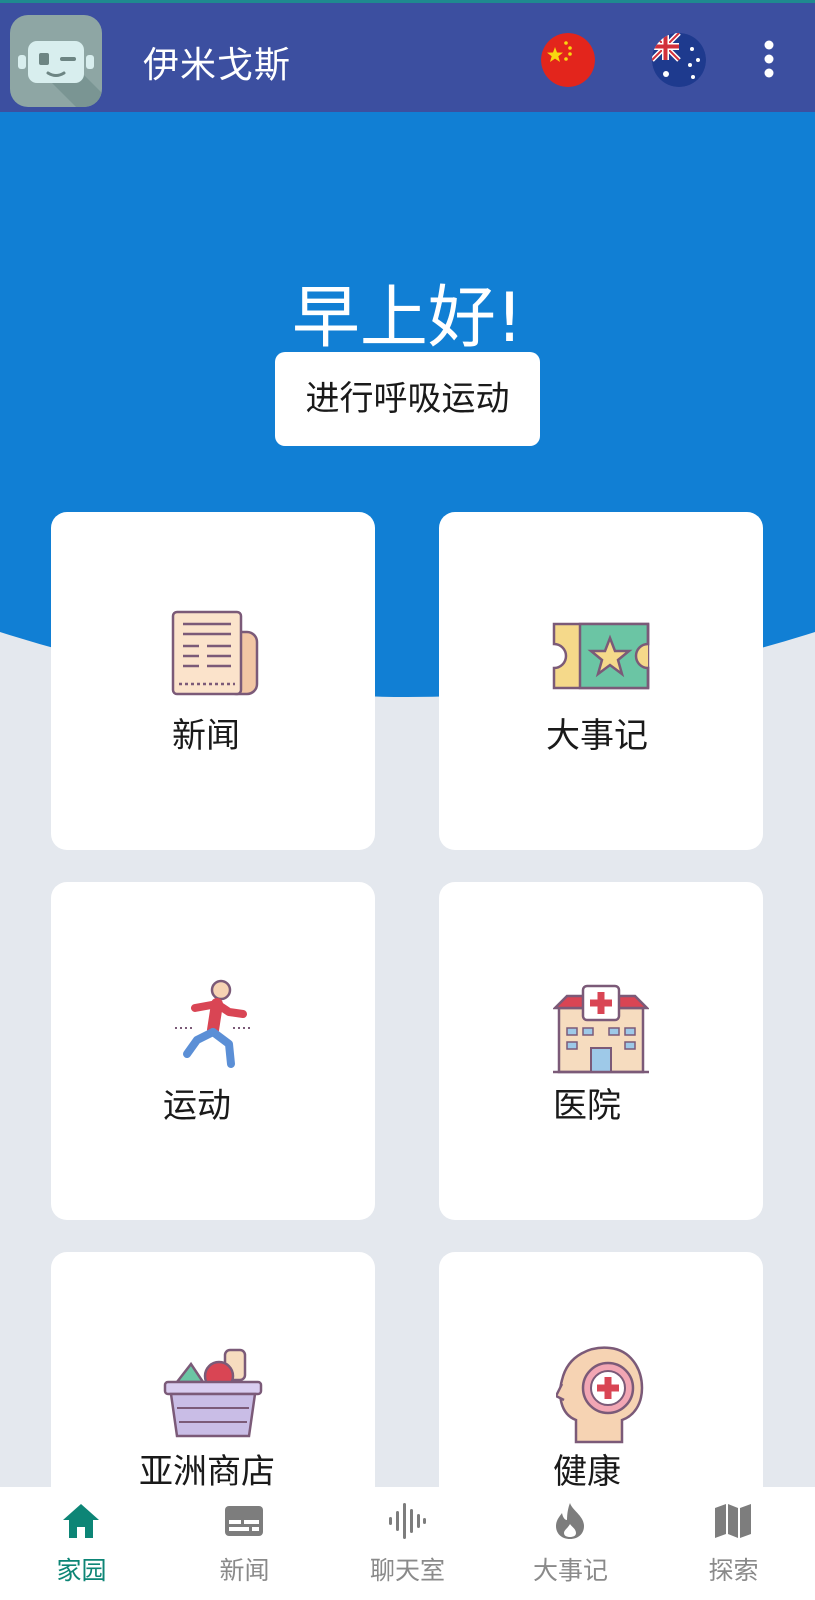 This screenshot has width=815, height=1600. Describe the element at coordinates (587, 1472) in the screenshot. I see `card-health-label: 健康` at that location.